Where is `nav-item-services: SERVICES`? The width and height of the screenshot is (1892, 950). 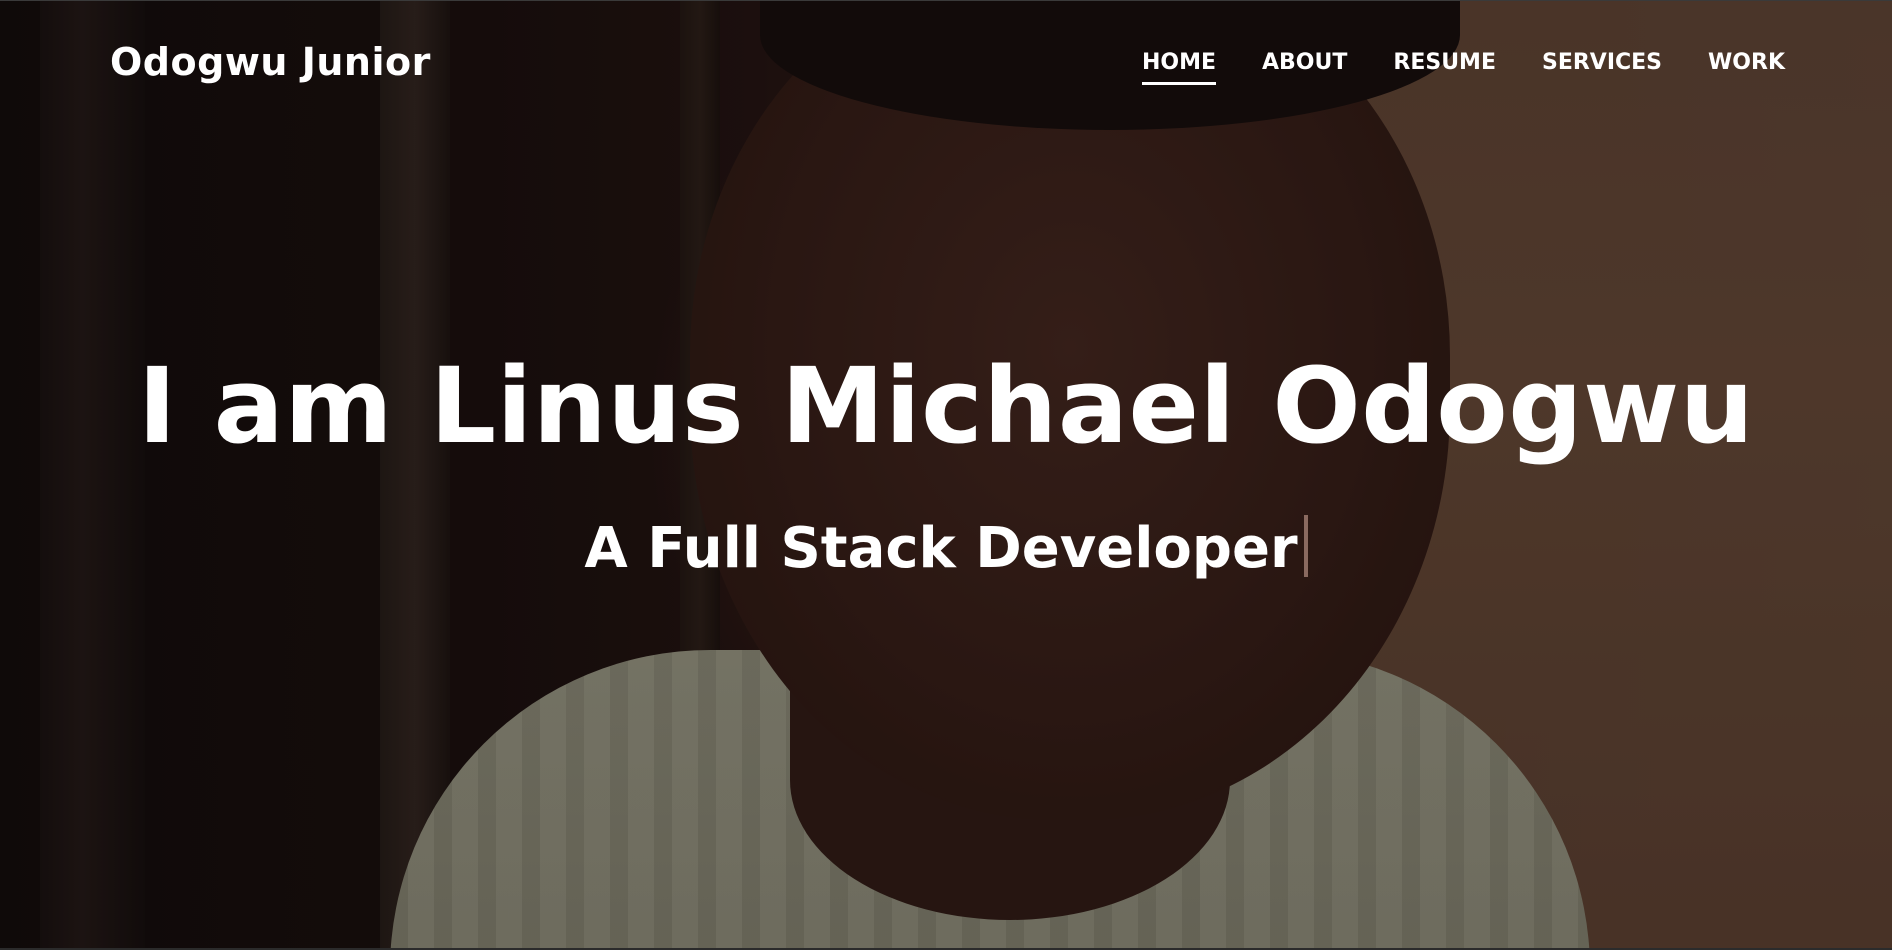 nav-item-services: SERVICES is located at coordinates (1602, 67).